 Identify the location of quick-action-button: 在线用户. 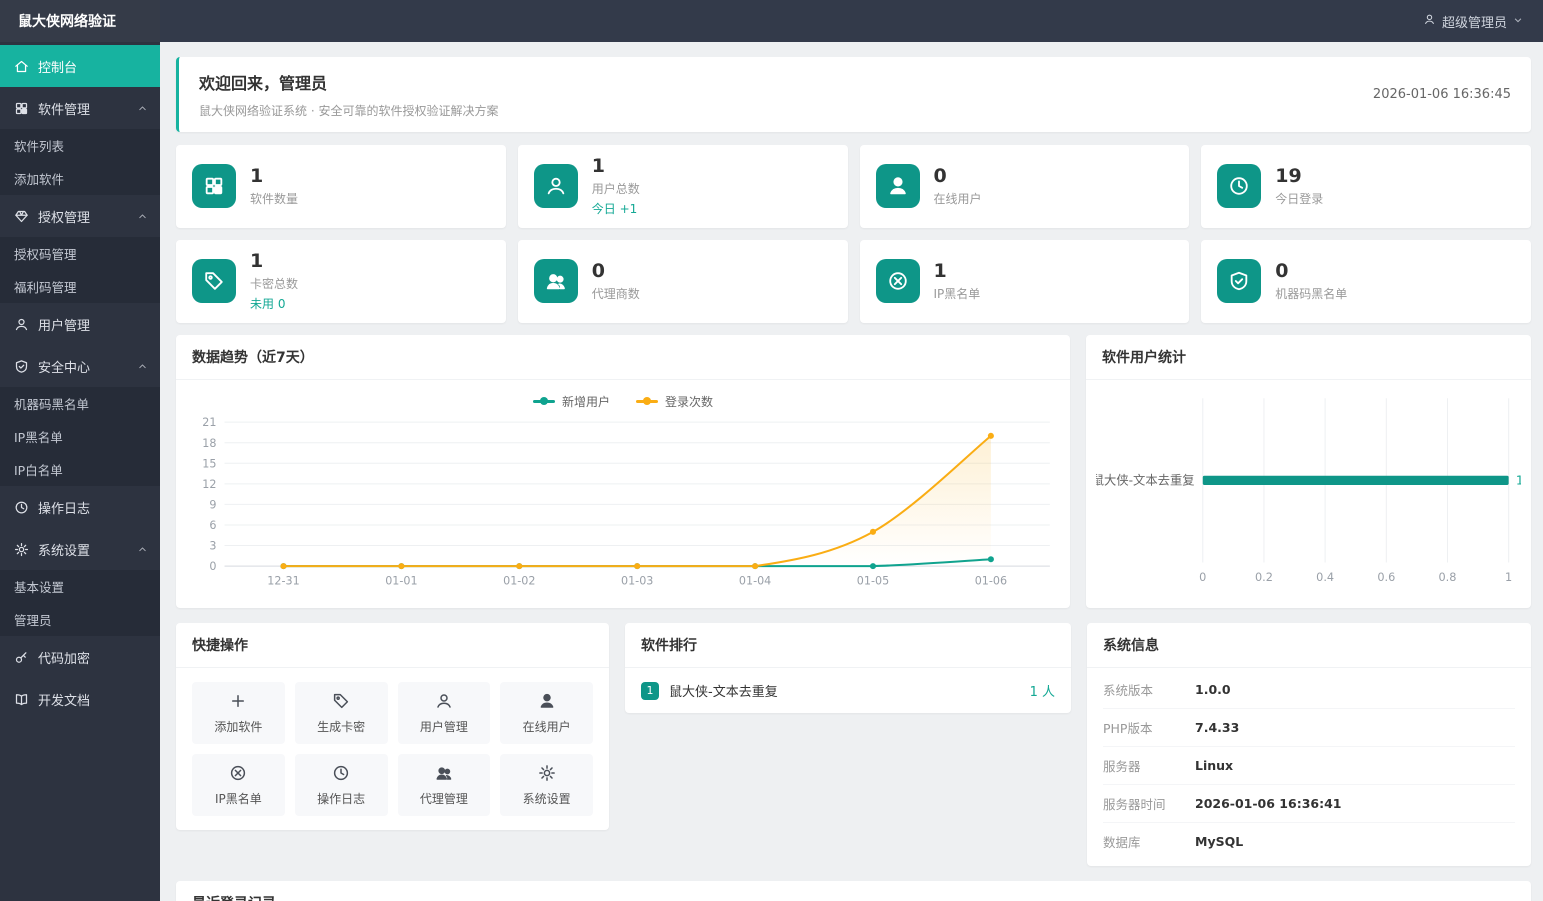
(546, 713).